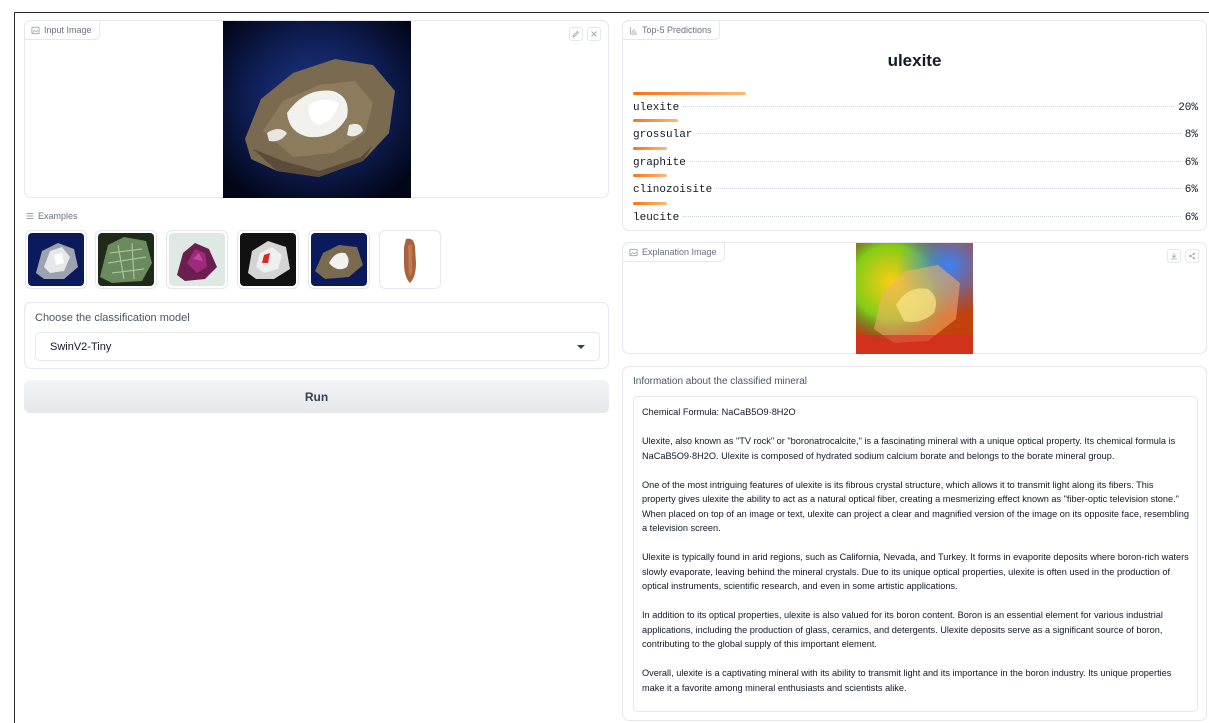 This screenshot has height=723, width=1209. Describe the element at coordinates (1191, 135) in the screenshot. I see `prediction-pct: 8%` at that location.